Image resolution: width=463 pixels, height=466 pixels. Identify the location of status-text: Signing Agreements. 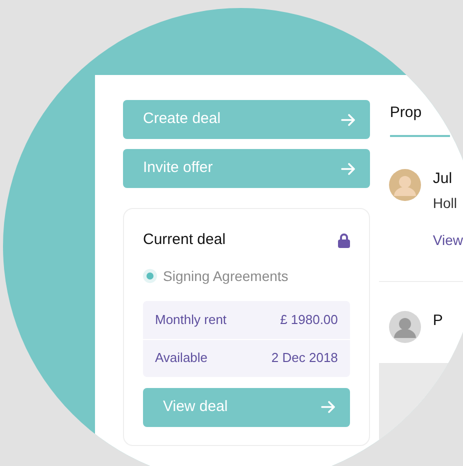
(225, 276).